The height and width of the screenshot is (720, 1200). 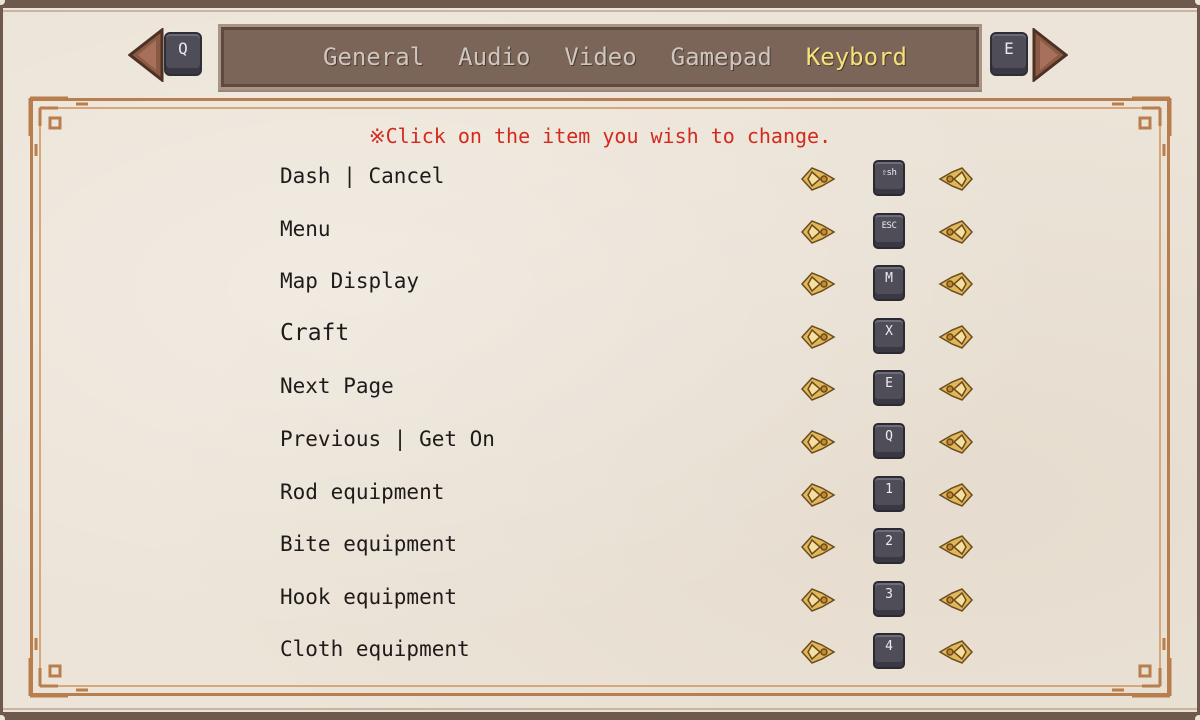 I want to click on key-binding-keycap: 1, so click(x=889, y=493).